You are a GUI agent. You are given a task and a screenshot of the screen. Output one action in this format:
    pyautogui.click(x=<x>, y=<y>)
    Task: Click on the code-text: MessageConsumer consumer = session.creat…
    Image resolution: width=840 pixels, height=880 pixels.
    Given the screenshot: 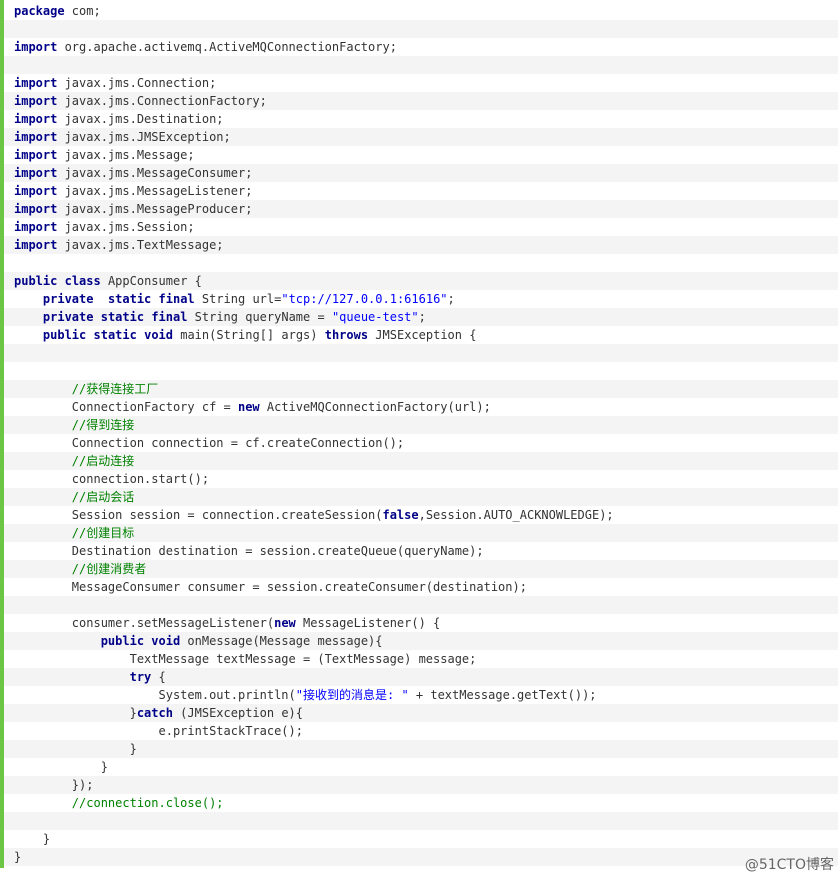 What is the action you would take?
    pyautogui.click(x=270, y=587)
    